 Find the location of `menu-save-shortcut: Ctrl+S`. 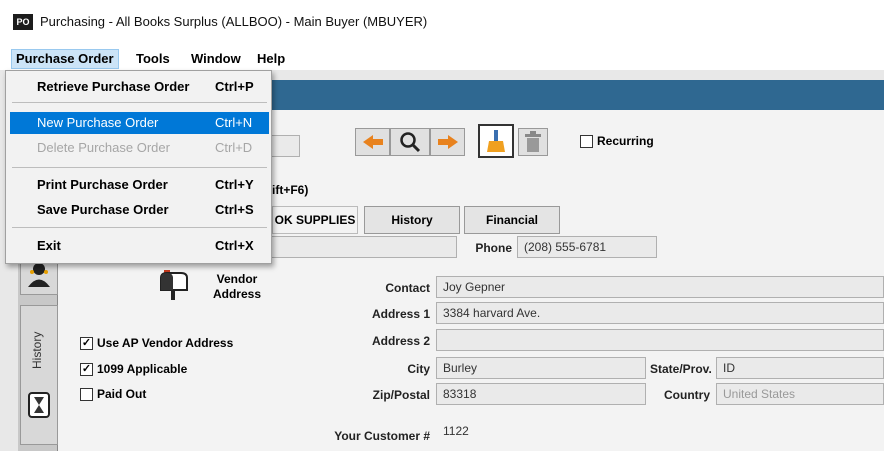

menu-save-shortcut: Ctrl+S is located at coordinates (234, 209).